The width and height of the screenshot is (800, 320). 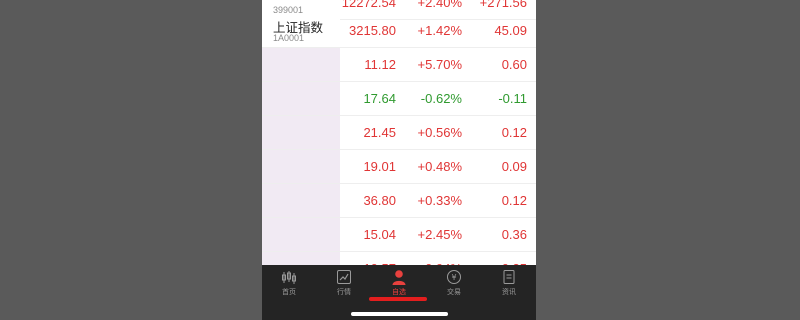 What do you see at coordinates (399, 314) in the screenshot?
I see `home-indicator` at bounding box center [399, 314].